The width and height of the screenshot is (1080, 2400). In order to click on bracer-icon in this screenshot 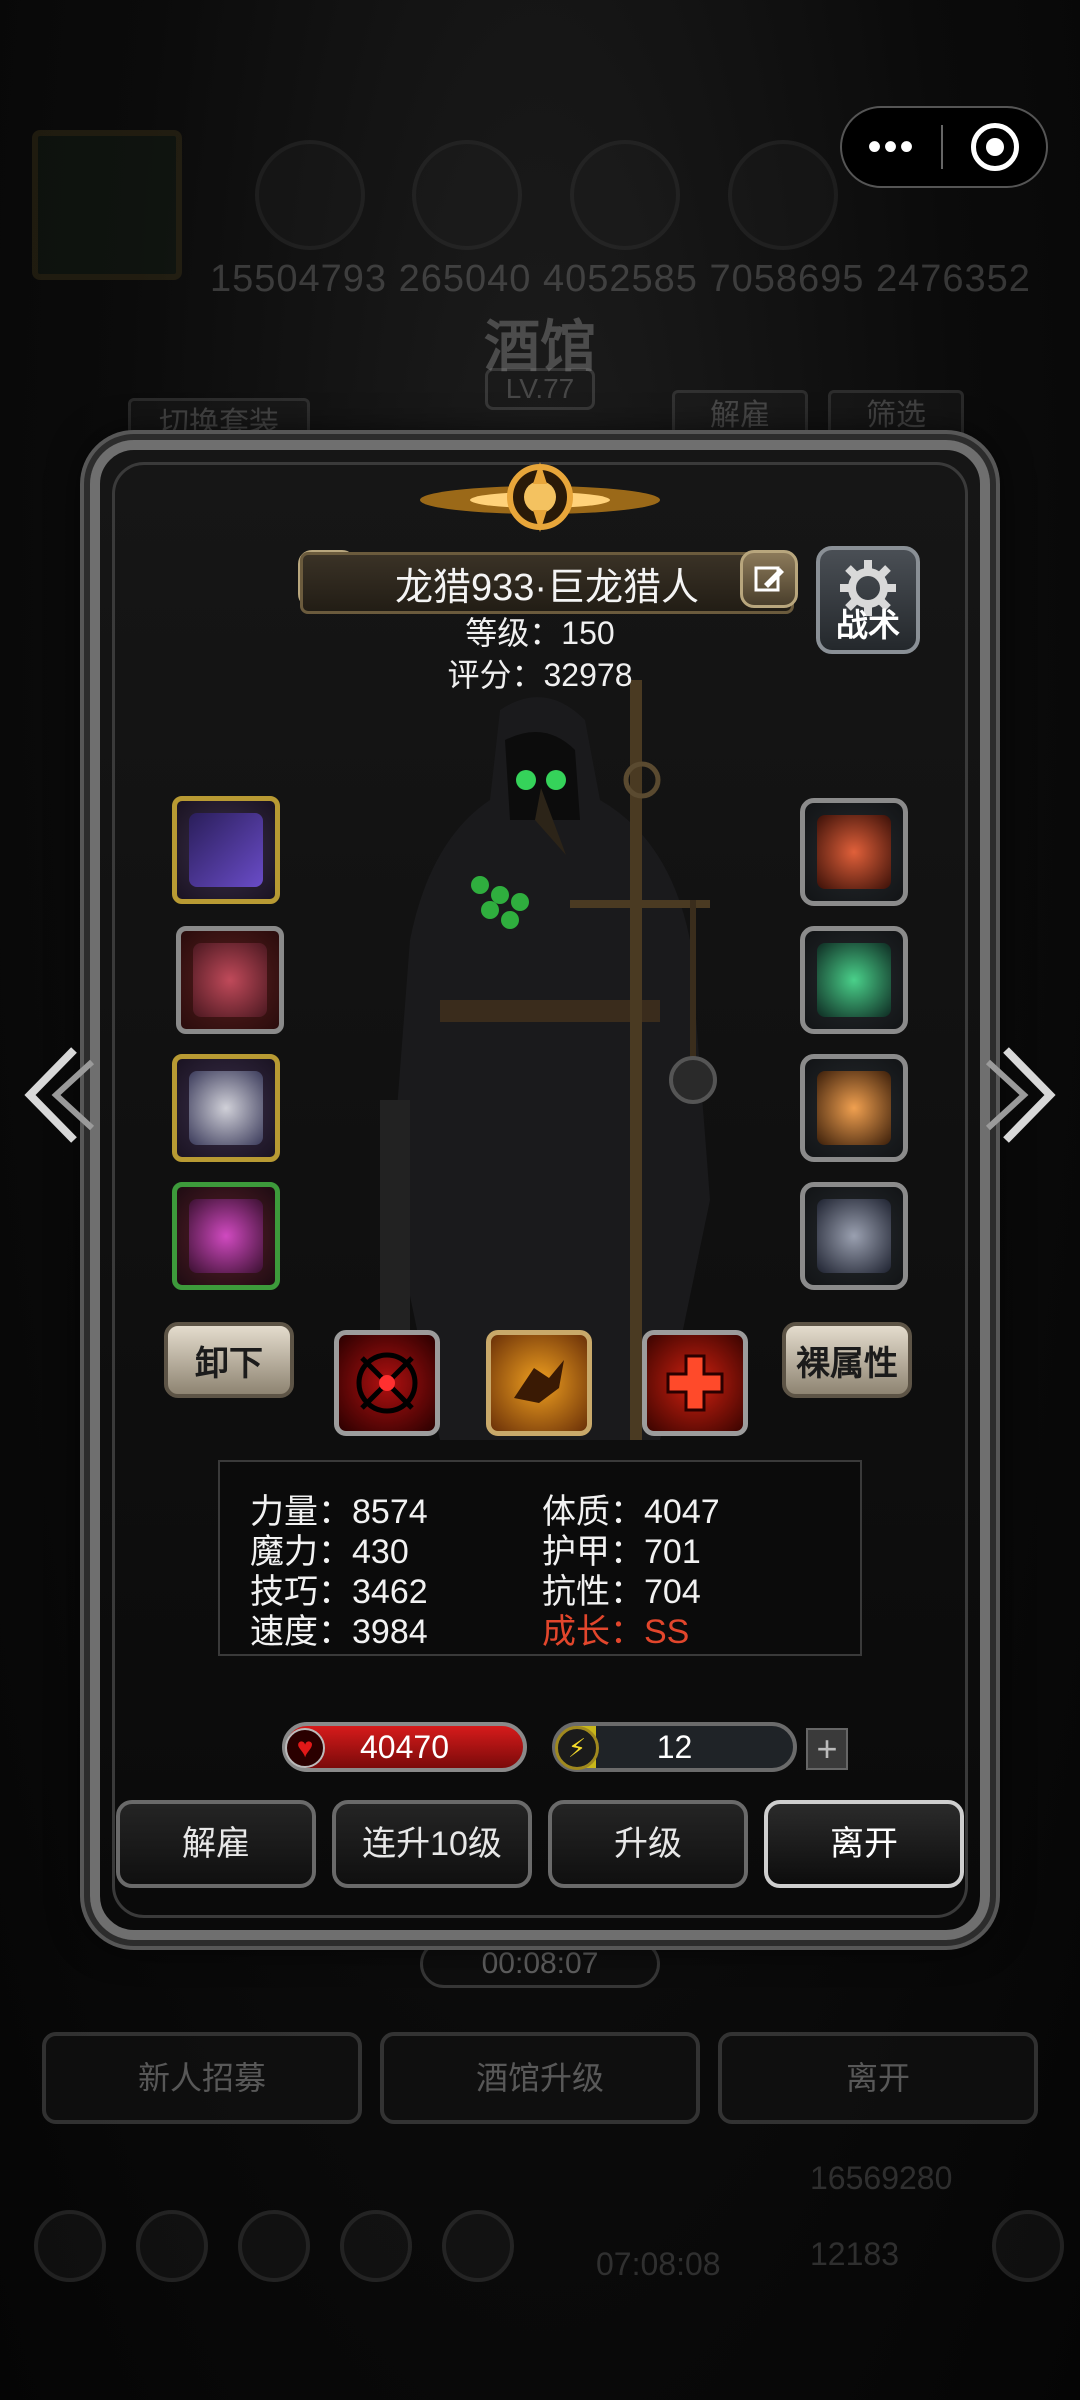, I will do `click(854, 1236)`.